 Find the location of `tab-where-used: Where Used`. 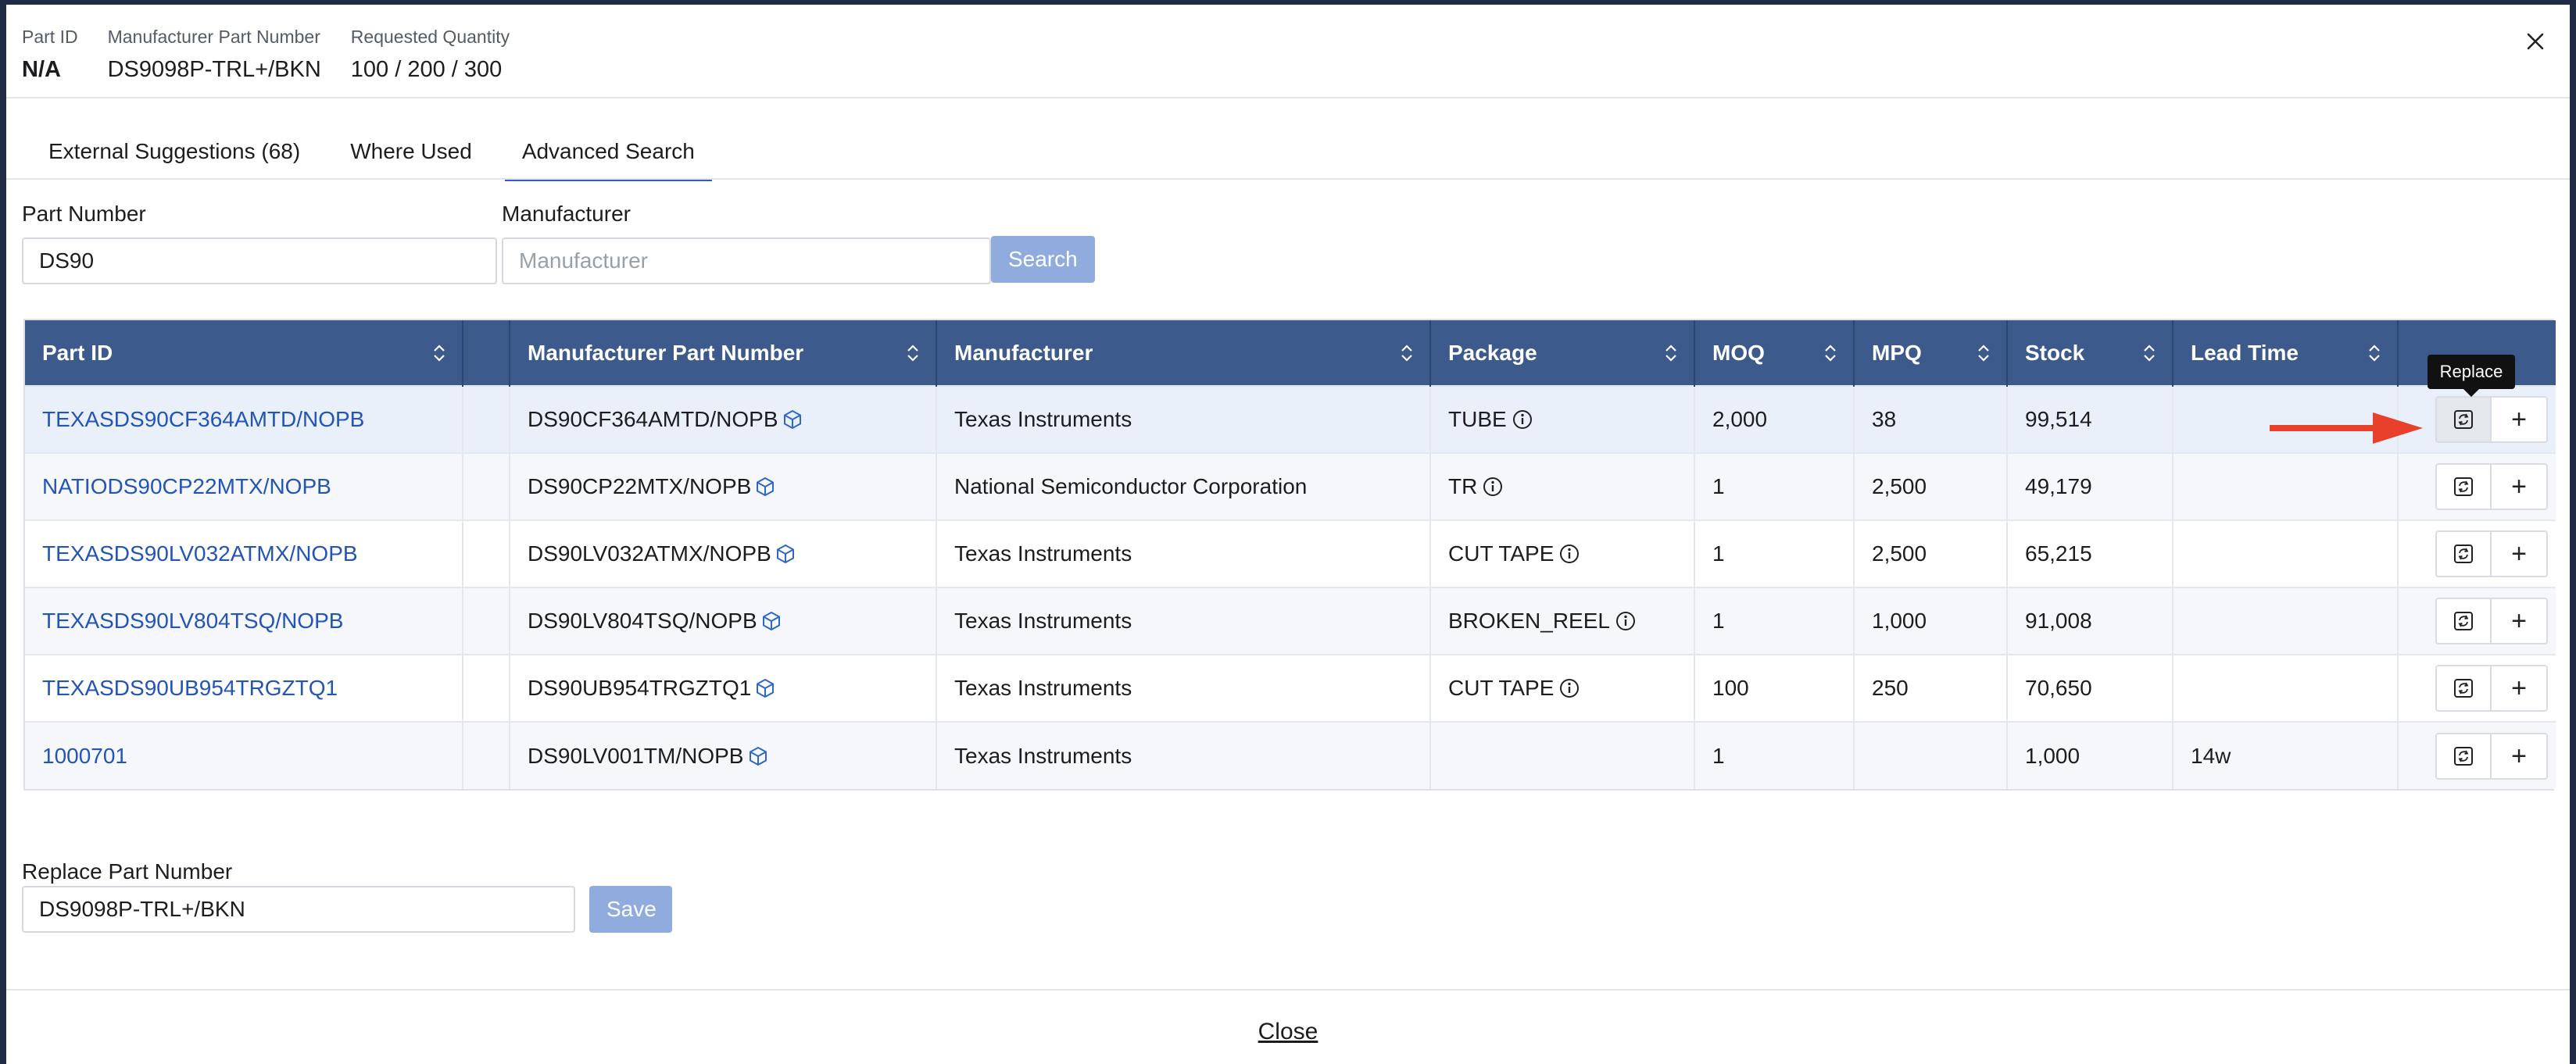

tab-where-used: Where Used is located at coordinates (411, 151).